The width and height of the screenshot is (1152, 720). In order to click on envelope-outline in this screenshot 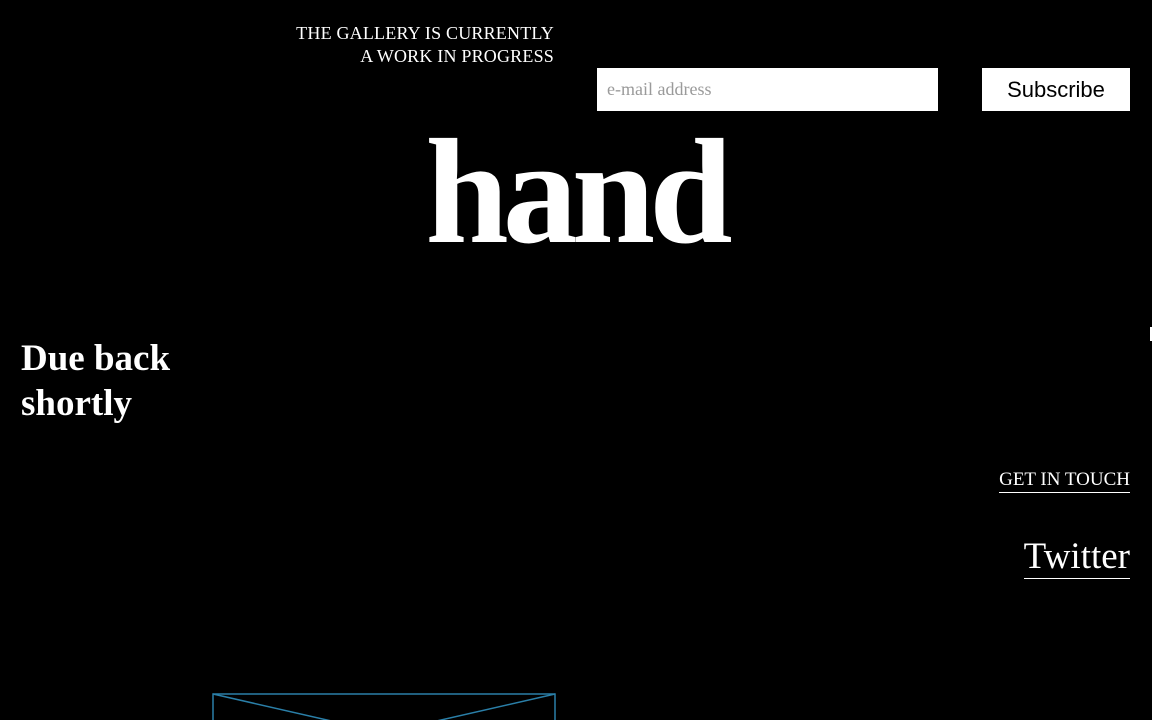, I will do `click(384, 706)`.